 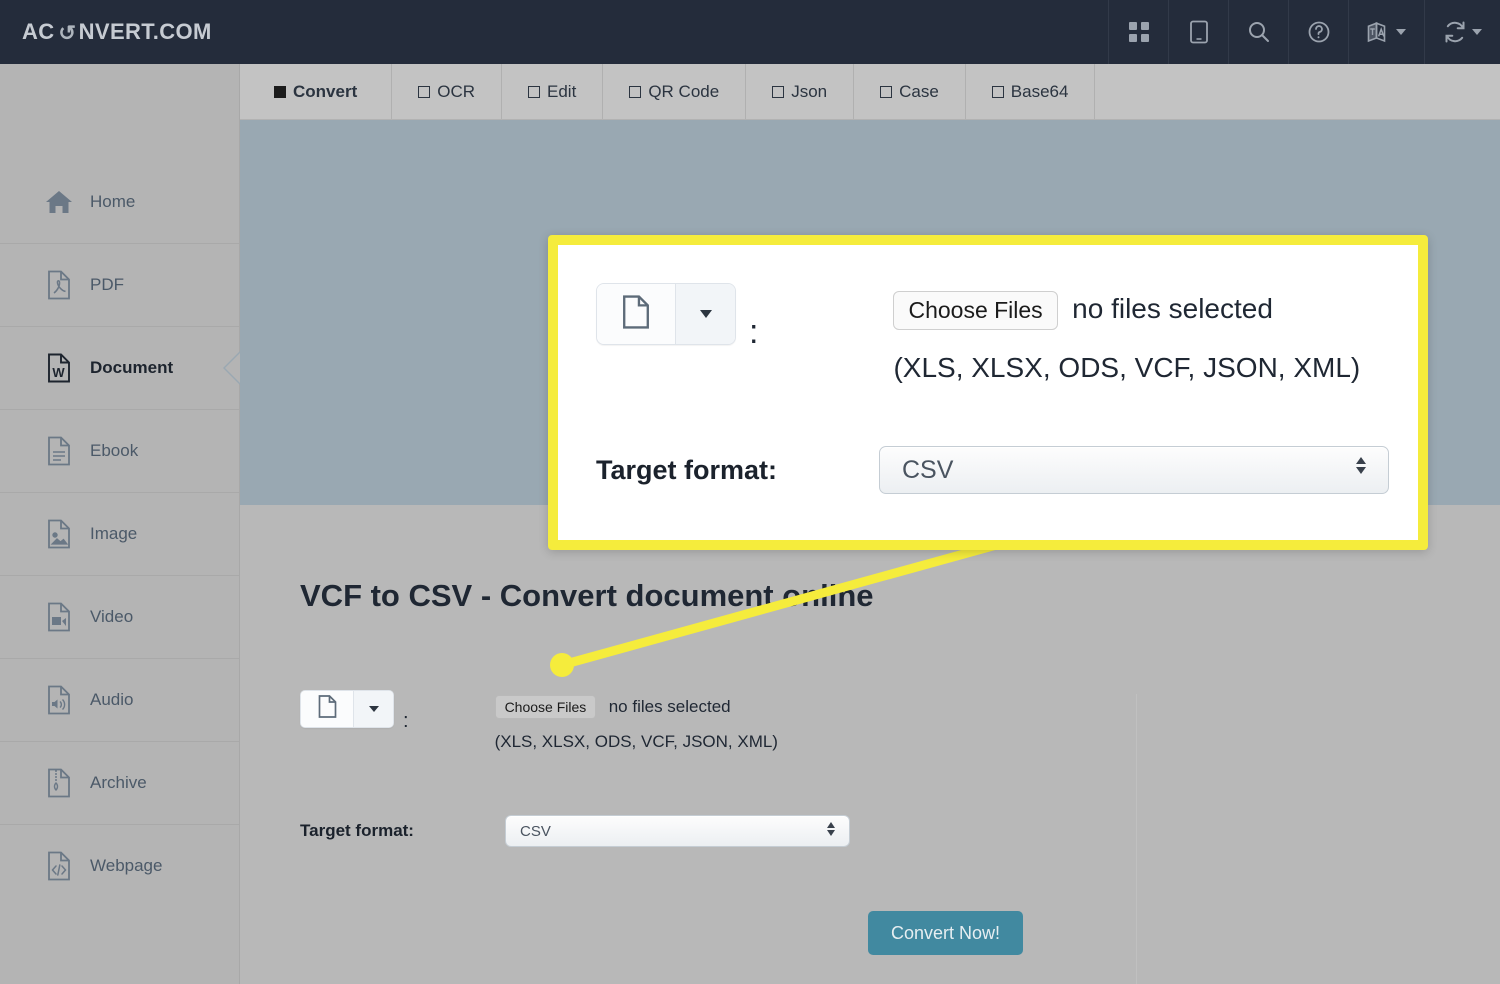 I want to click on logo-prefix: AC, so click(x=38, y=31).